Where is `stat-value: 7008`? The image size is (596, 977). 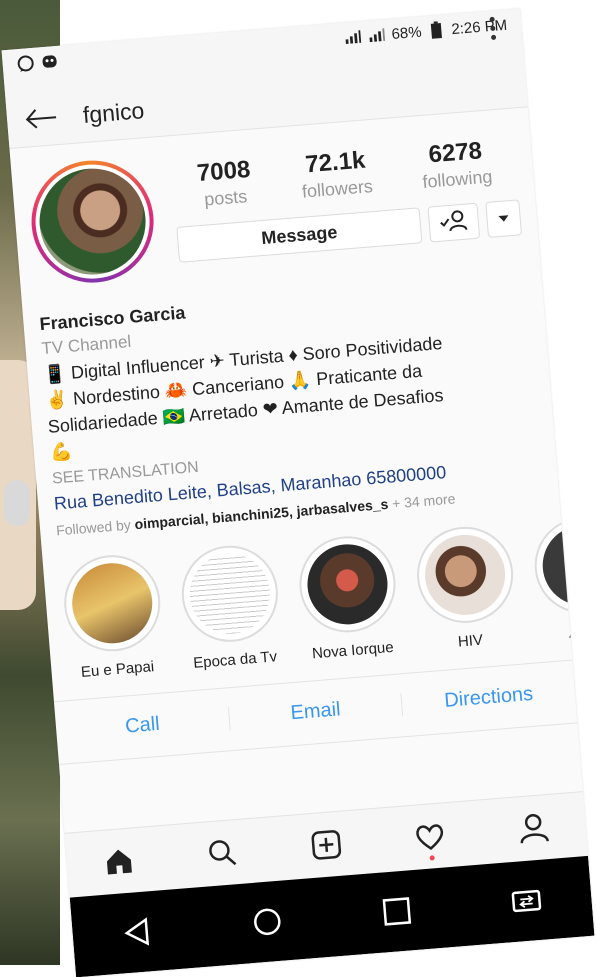
stat-value: 7008 is located at coordinates (223, 171).